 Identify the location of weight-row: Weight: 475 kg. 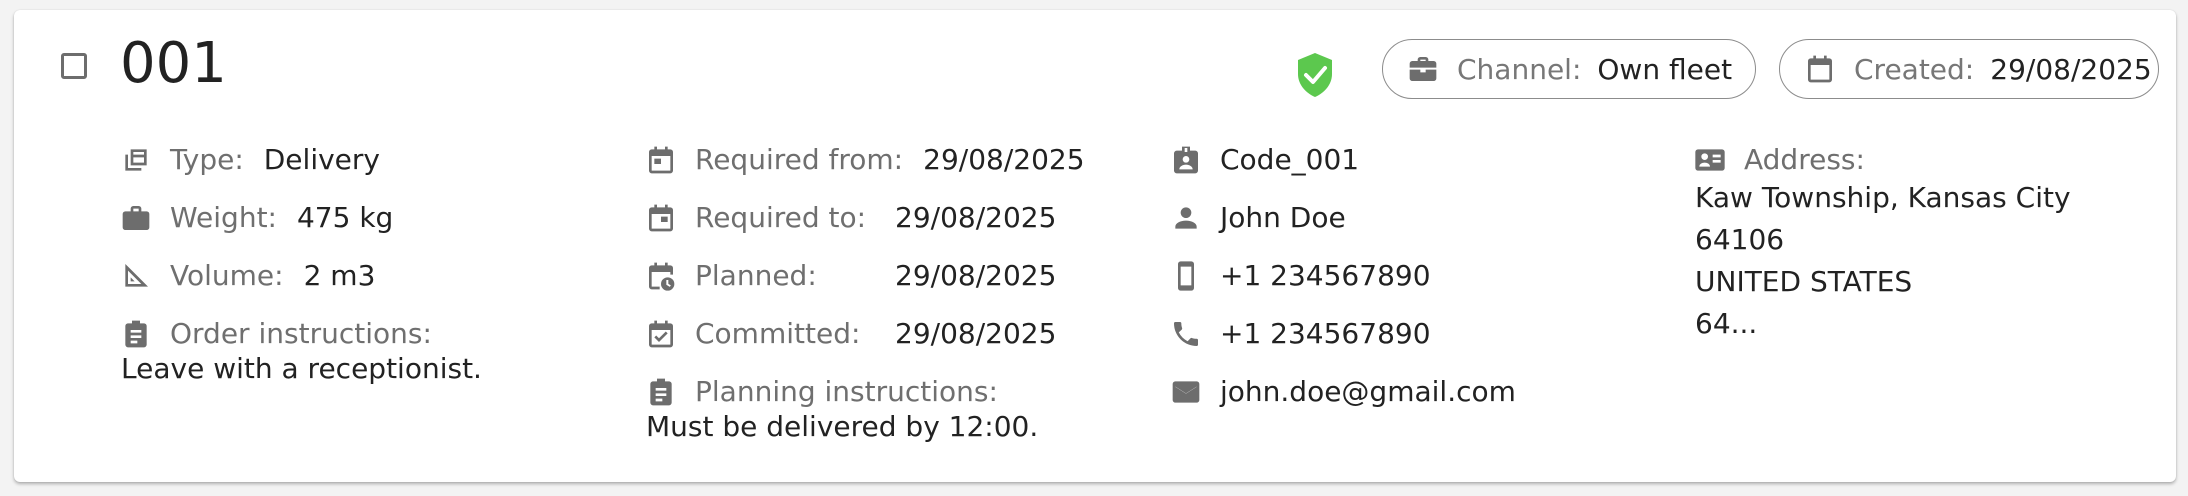
(256, 218).